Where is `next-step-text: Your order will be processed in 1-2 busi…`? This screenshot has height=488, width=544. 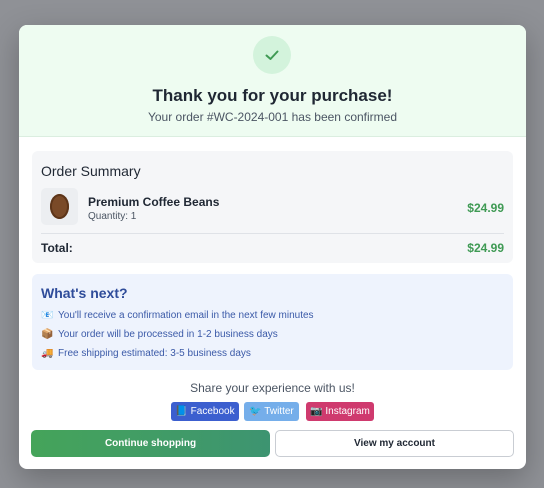 next-step-text: Your order will be processed in 1-2 busi… is located at coordinates (168, 334).